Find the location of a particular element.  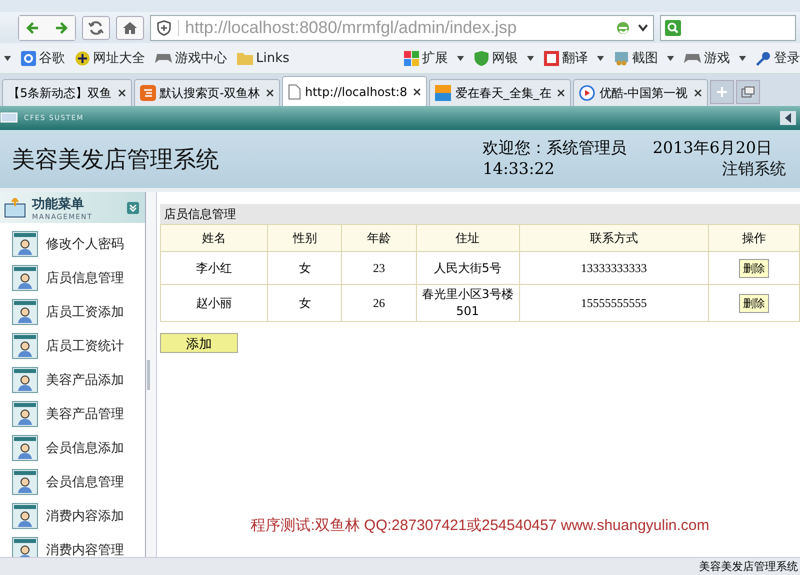

table-cell: 李小红 is located at coordinates (214, 268).